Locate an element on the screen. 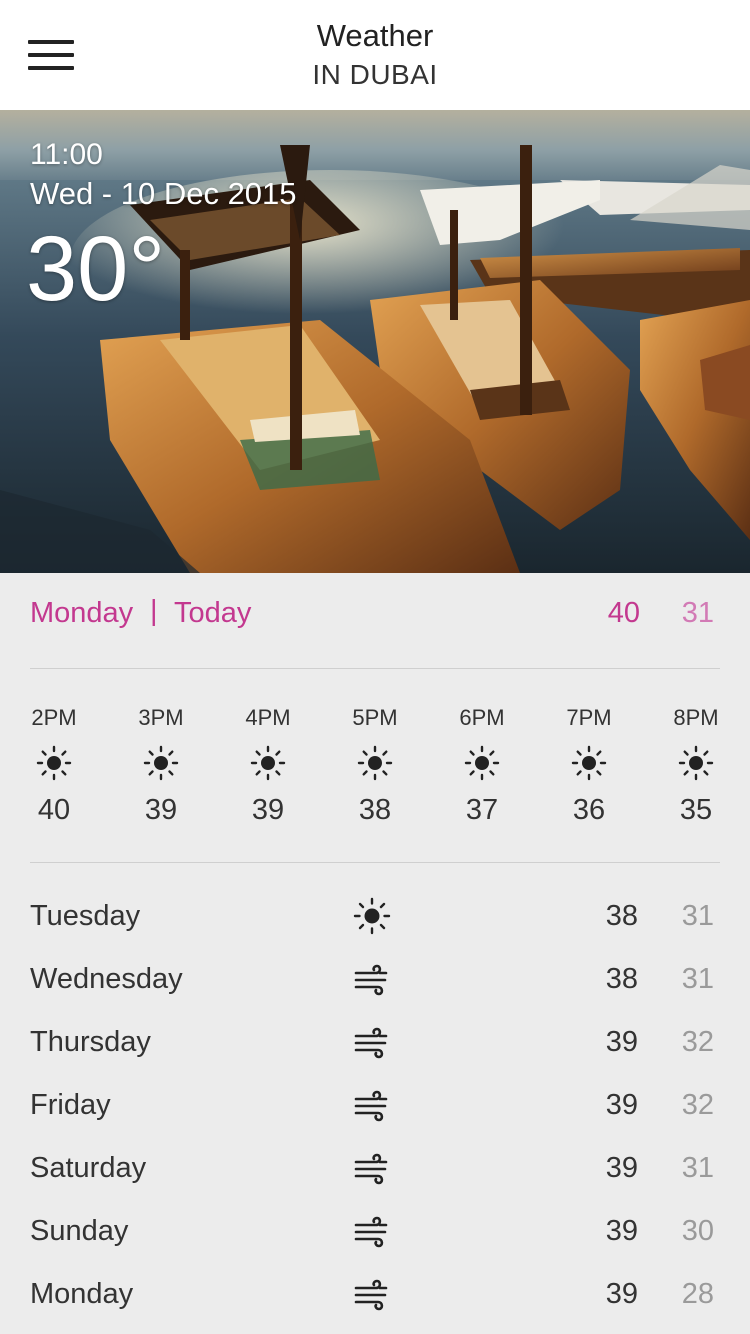 This screenshot has width=750, height=1334. today-low-temp: 31 is located at coordinates (697, 613).